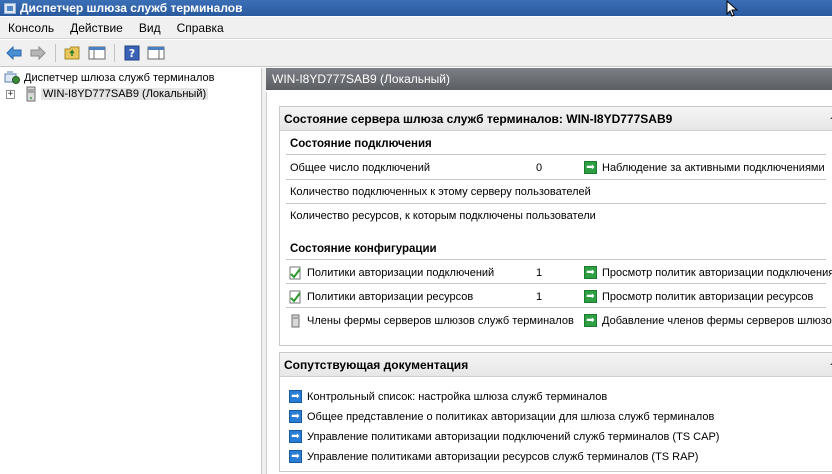 The height and width of the screenshot is (474, 832). I want to click on tree-expander: +, so click(10, 94).